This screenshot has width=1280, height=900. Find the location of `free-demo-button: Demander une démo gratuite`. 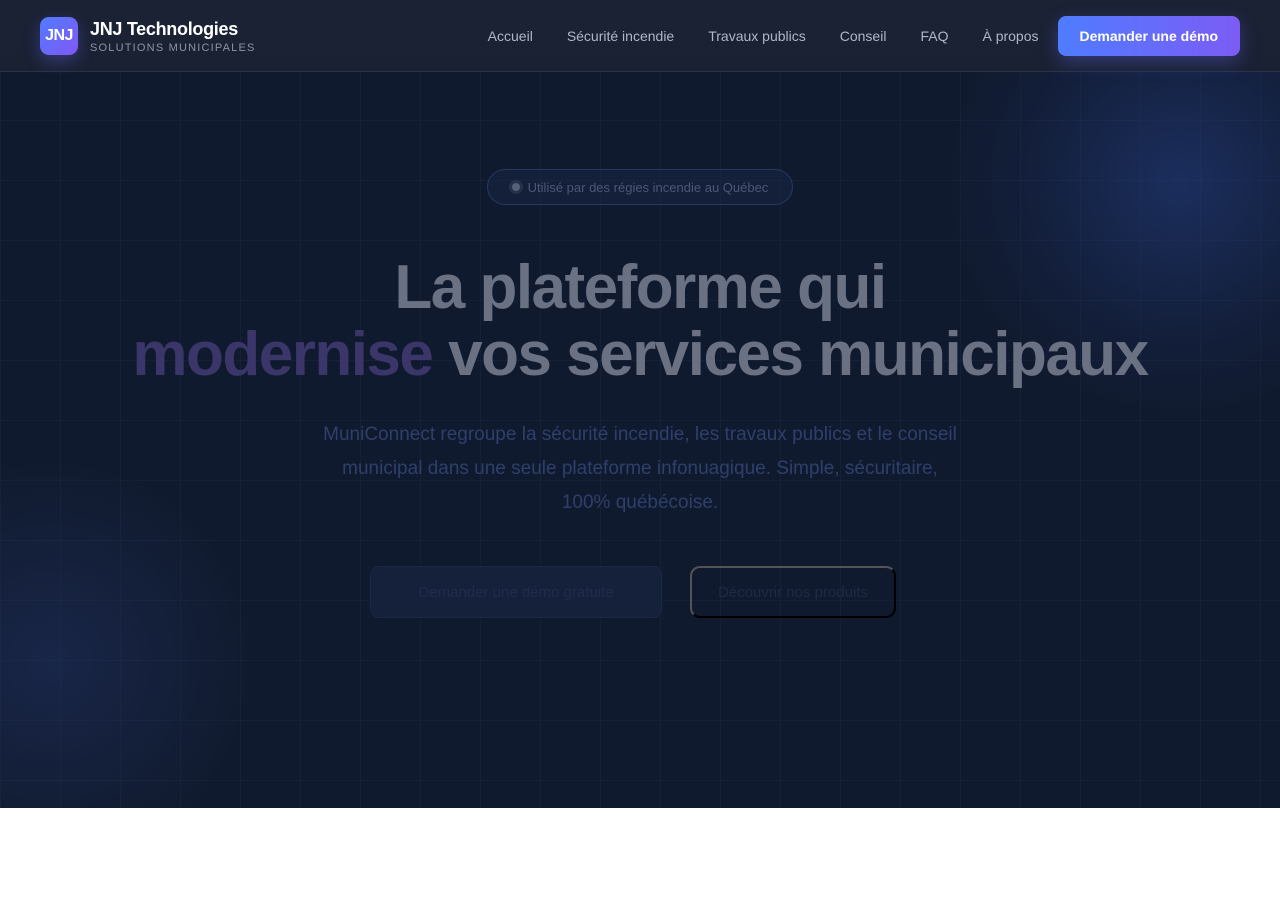

free-demo-button: Demander une démo gratuite is located at coordinates (516, 592).